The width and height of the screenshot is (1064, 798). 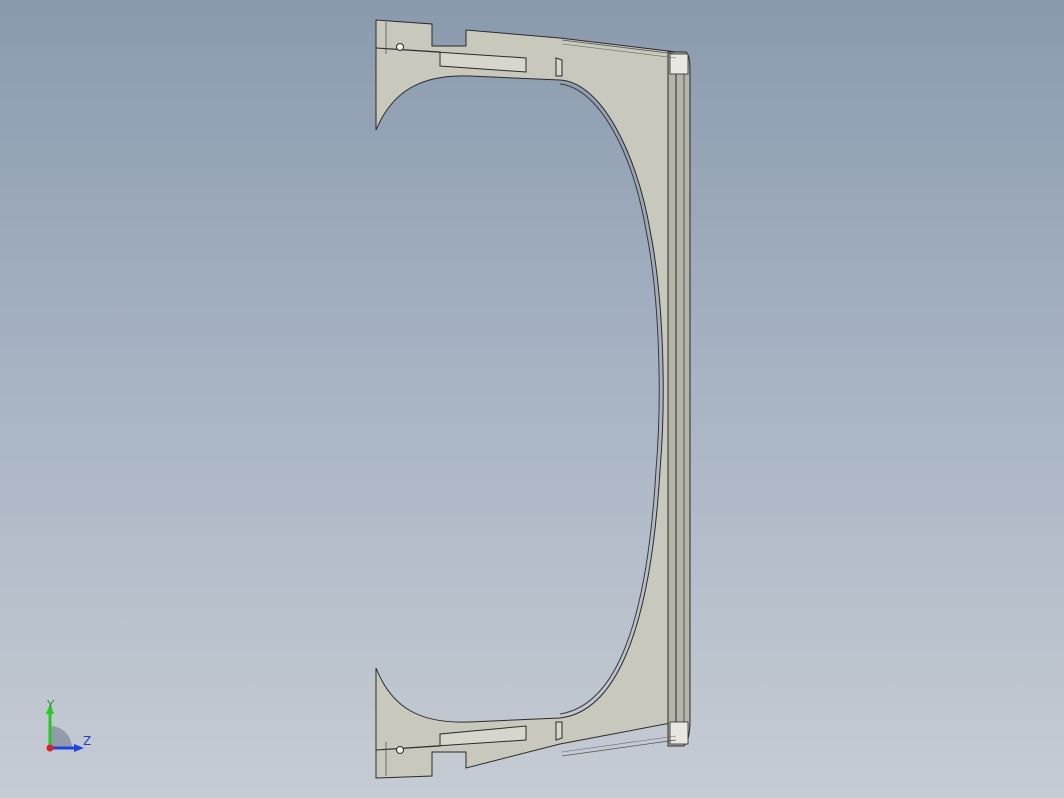 I want to click on top-notch, so click(x=559, y=67).